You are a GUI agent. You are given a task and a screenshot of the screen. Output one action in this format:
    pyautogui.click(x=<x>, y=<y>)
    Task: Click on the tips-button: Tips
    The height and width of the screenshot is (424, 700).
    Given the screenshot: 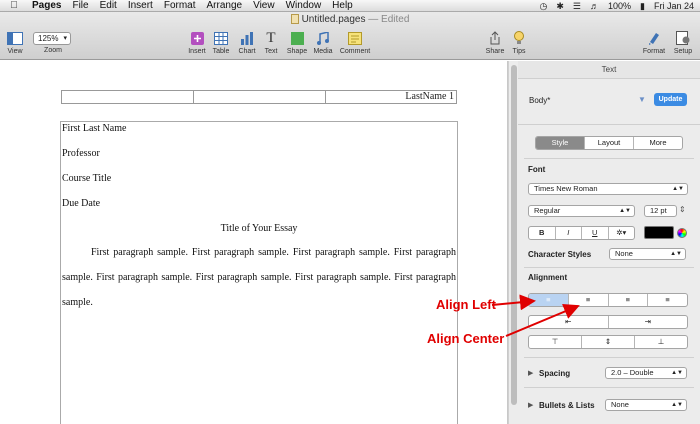 What is the action you would take?
    pyautogui.click(x=519, y=42)
    